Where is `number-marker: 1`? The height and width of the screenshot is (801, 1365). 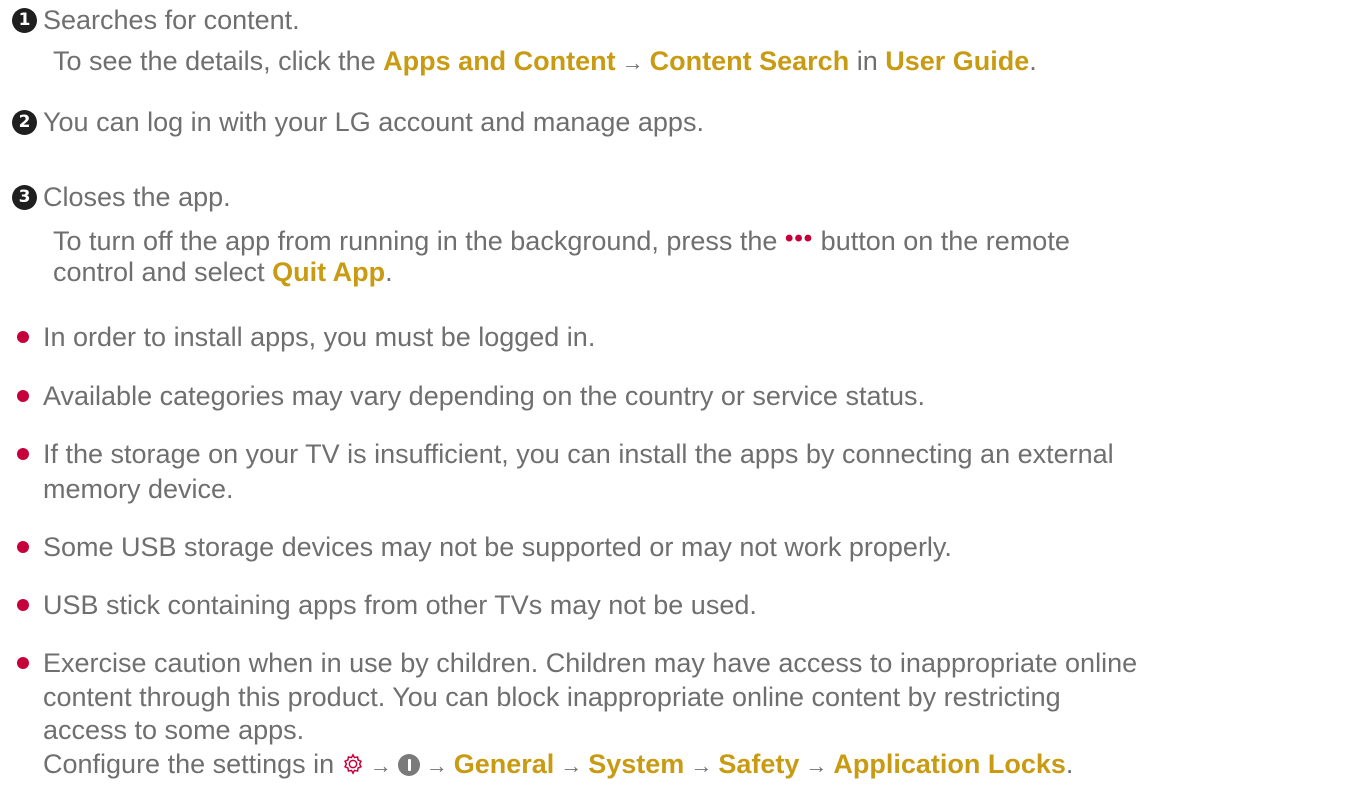
number-marker: 1 is located at coordinates (24, 20).